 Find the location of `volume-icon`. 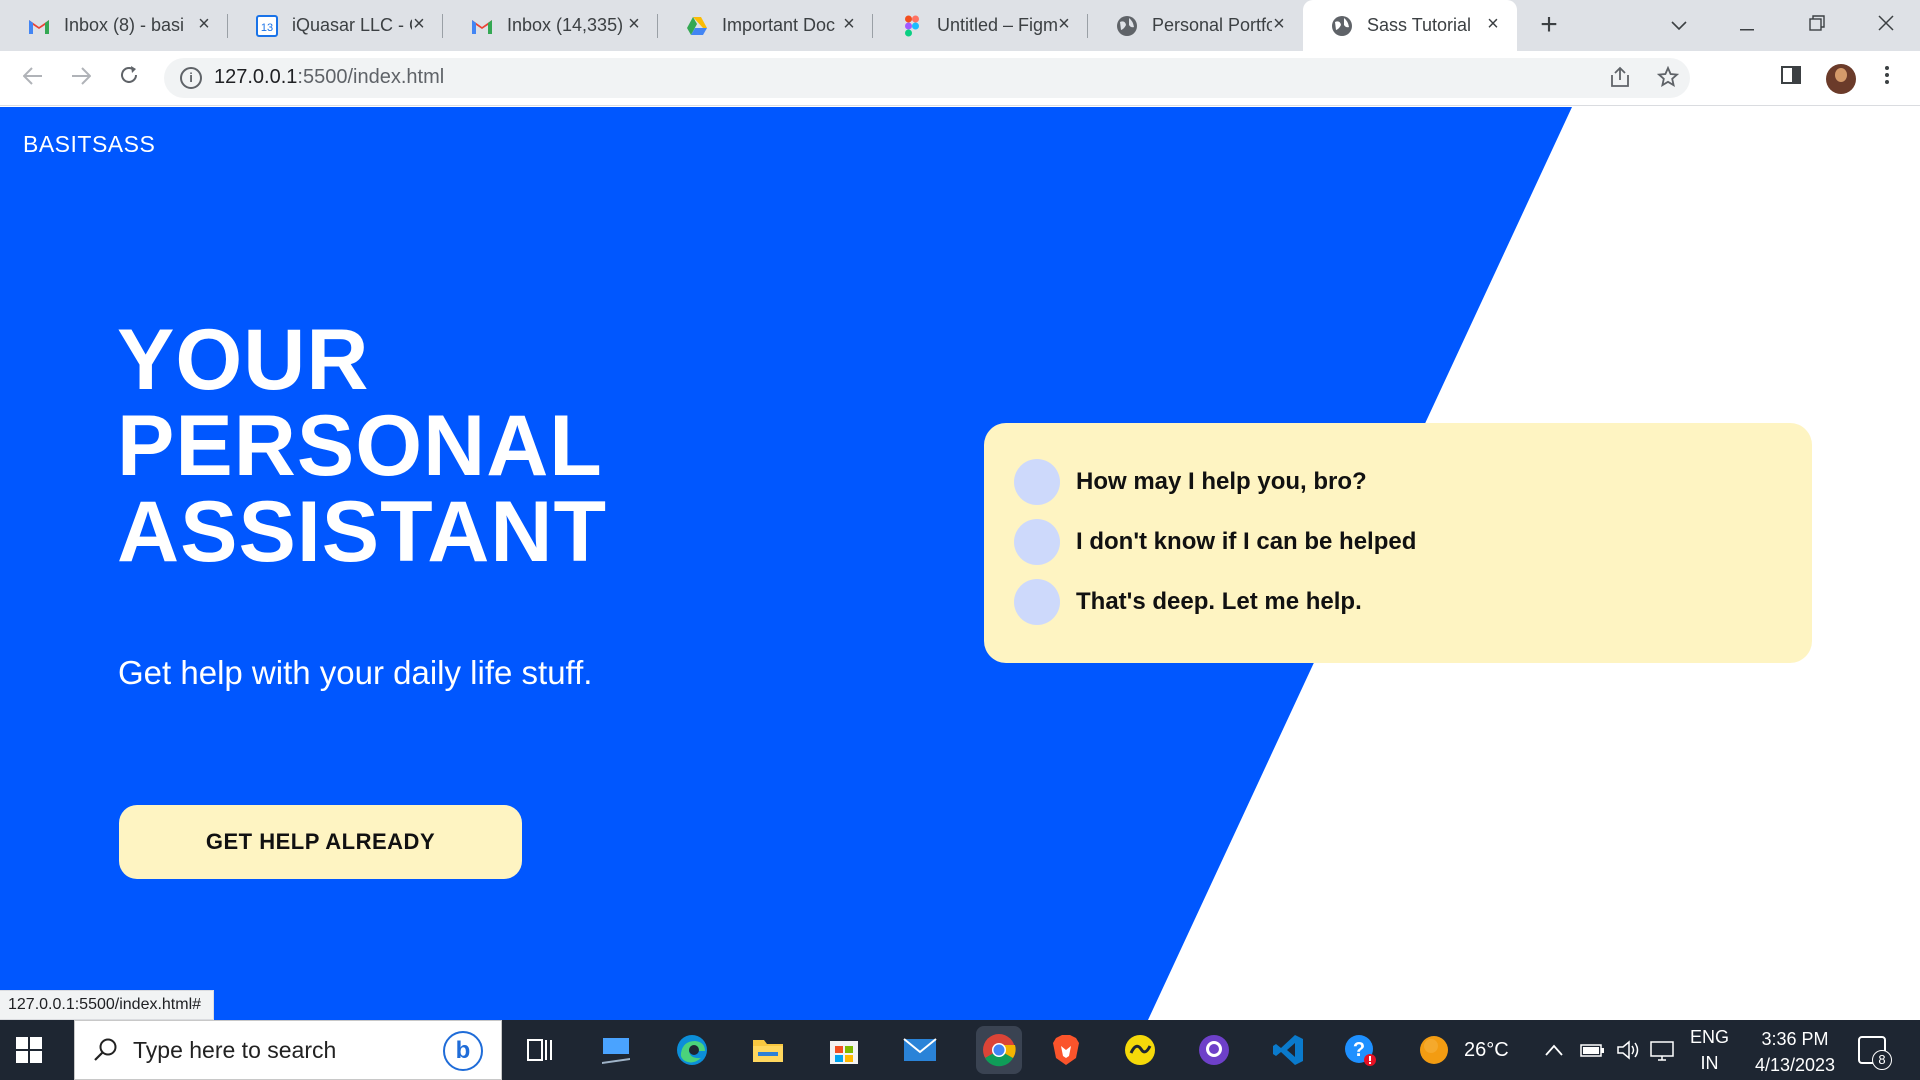

volume-icon is located at coordinates (1629, 1050).